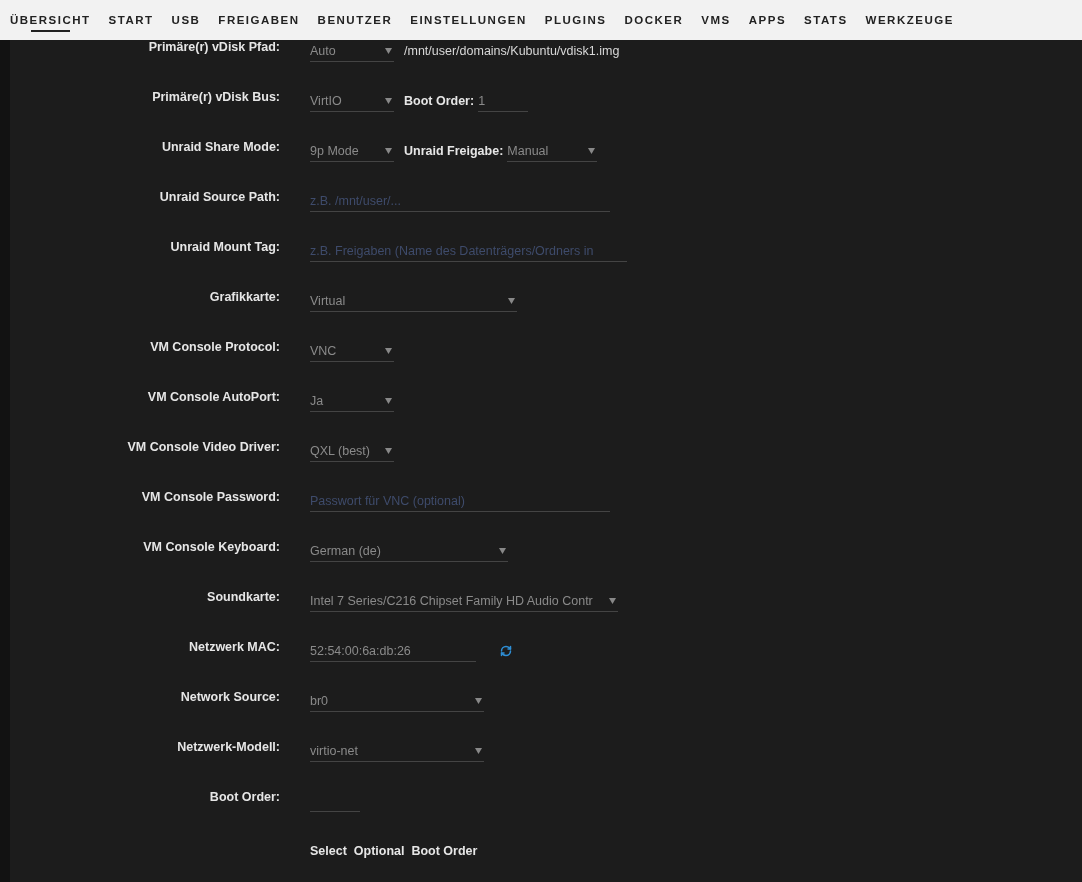 This screenshot has height=882, width=1082. Describe the element at coordinates (352, 101) in the screenshot. I see `dropdown: VirtIO` at that location.